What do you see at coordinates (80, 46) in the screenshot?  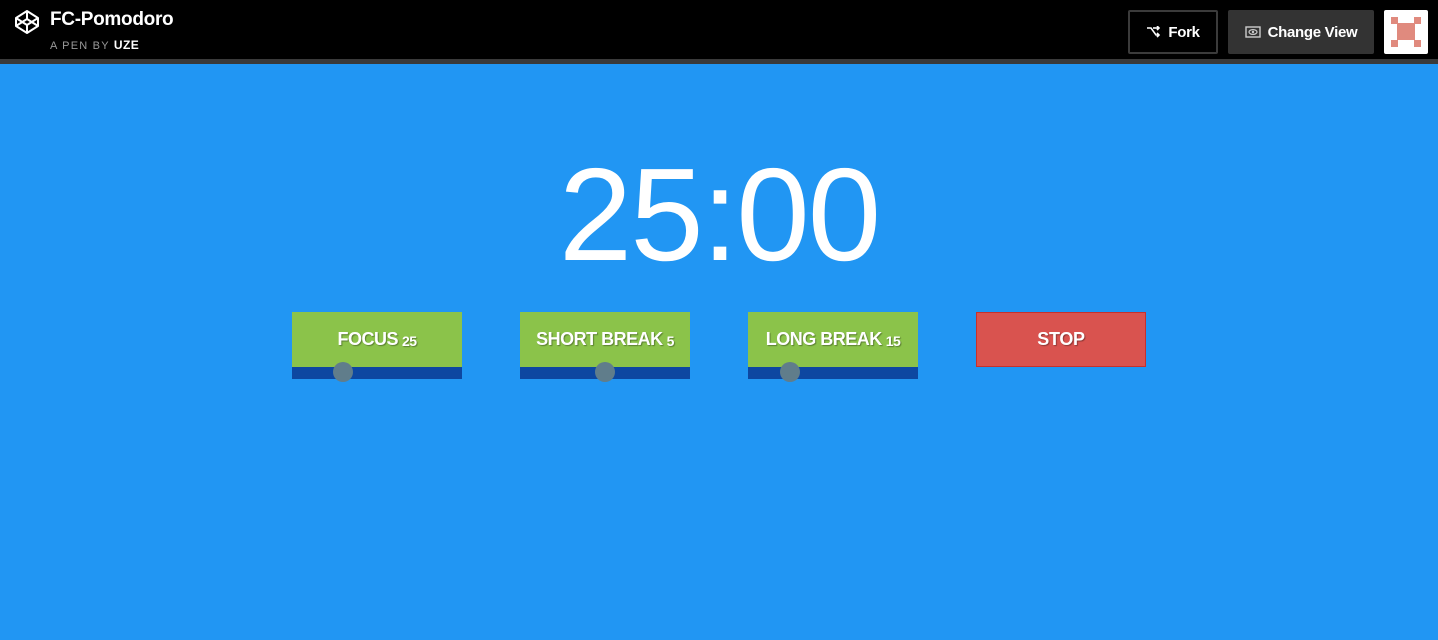 I see `byline-prefix: A PEN BY` at bounding box center [80, 46].